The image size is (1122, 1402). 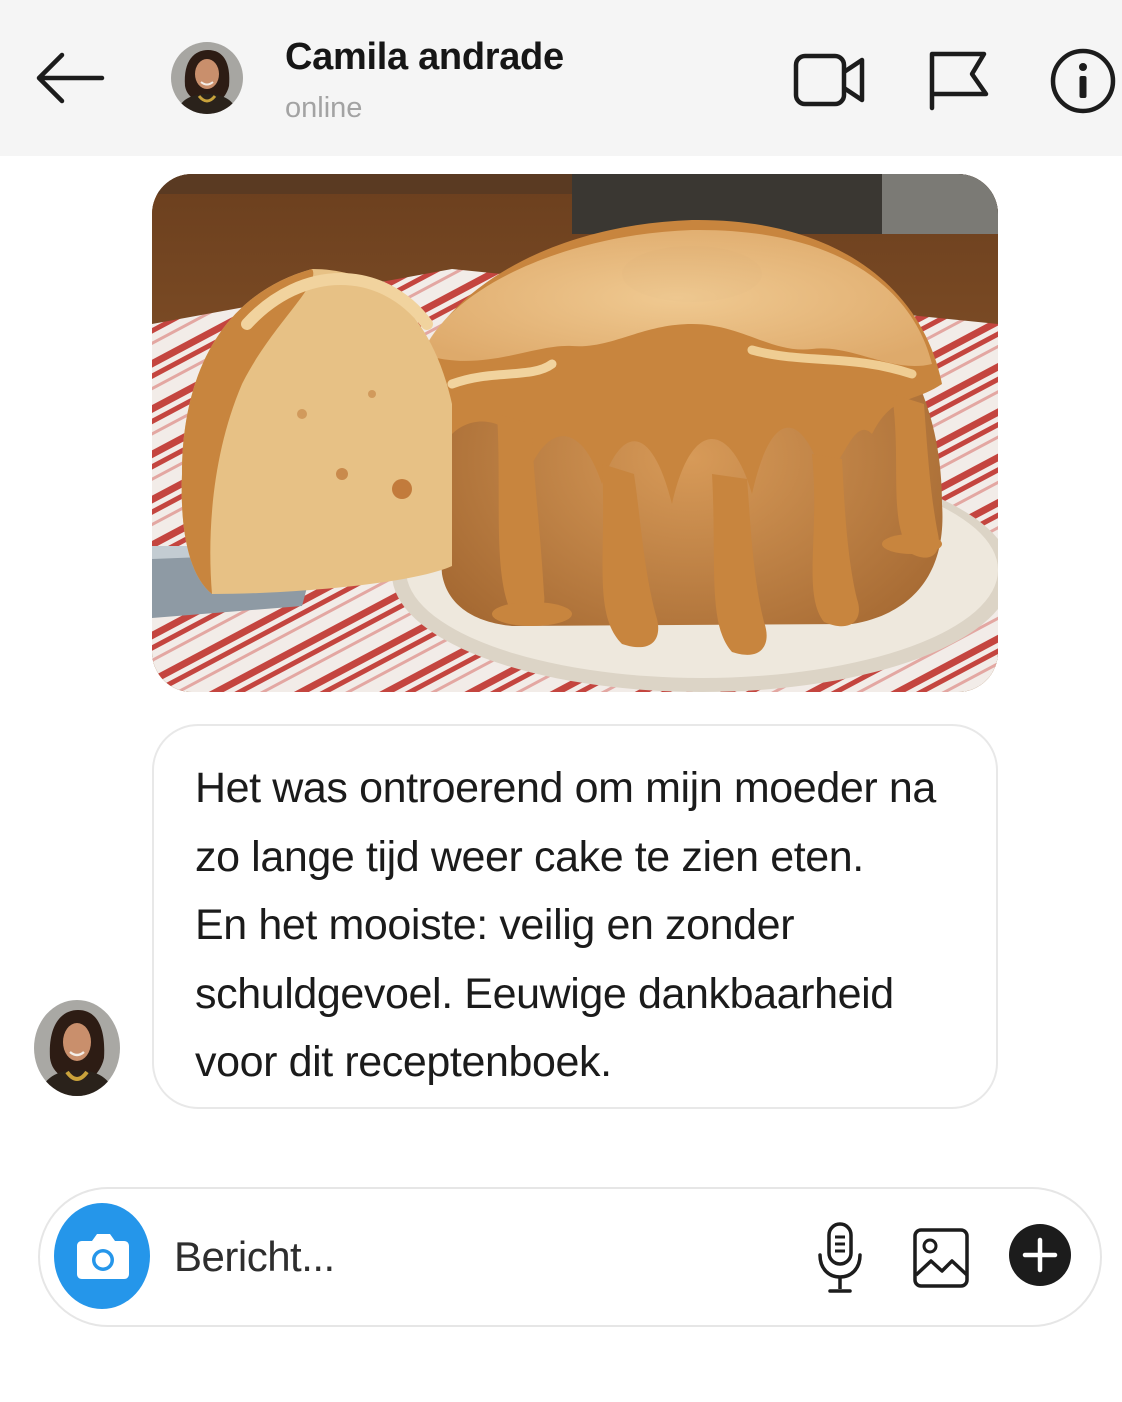 What do you see at coordinates (495, 925) in the screenshot?
I see `message-line: En het mooiste: veilig en zonder` at bounding box center [495, 925].